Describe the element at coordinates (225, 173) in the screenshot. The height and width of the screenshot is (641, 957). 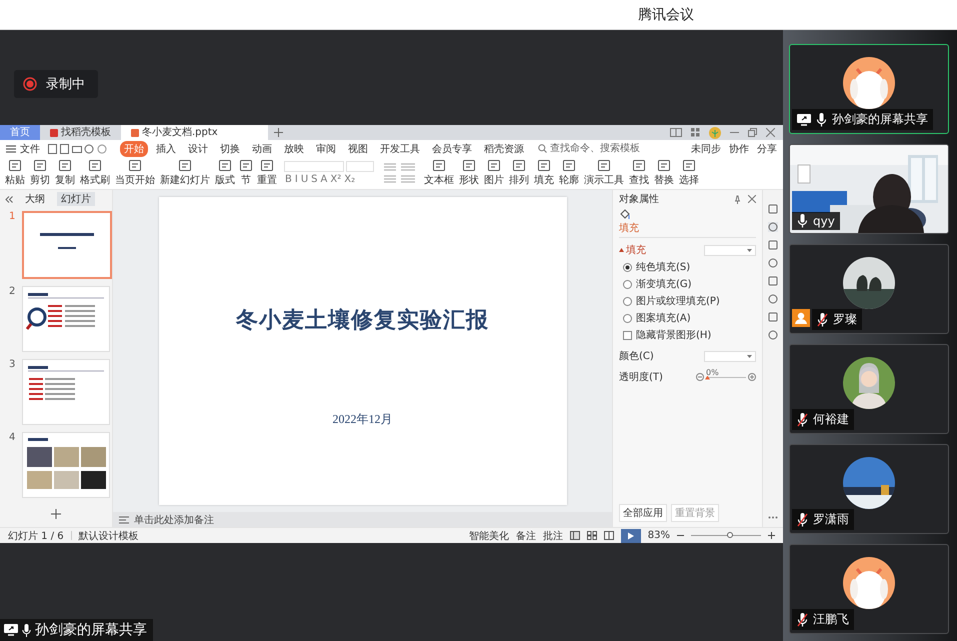
I see `ribbon-tool-button: 版式` at that location.